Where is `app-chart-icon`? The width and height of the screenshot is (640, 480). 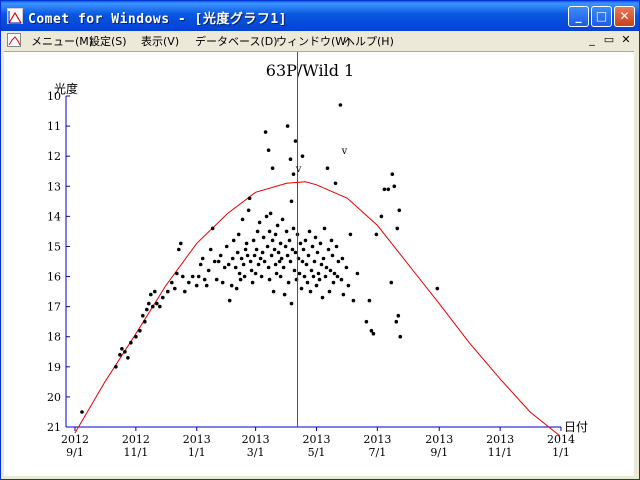 app-chart-icon is located at coordinates (15, 16).